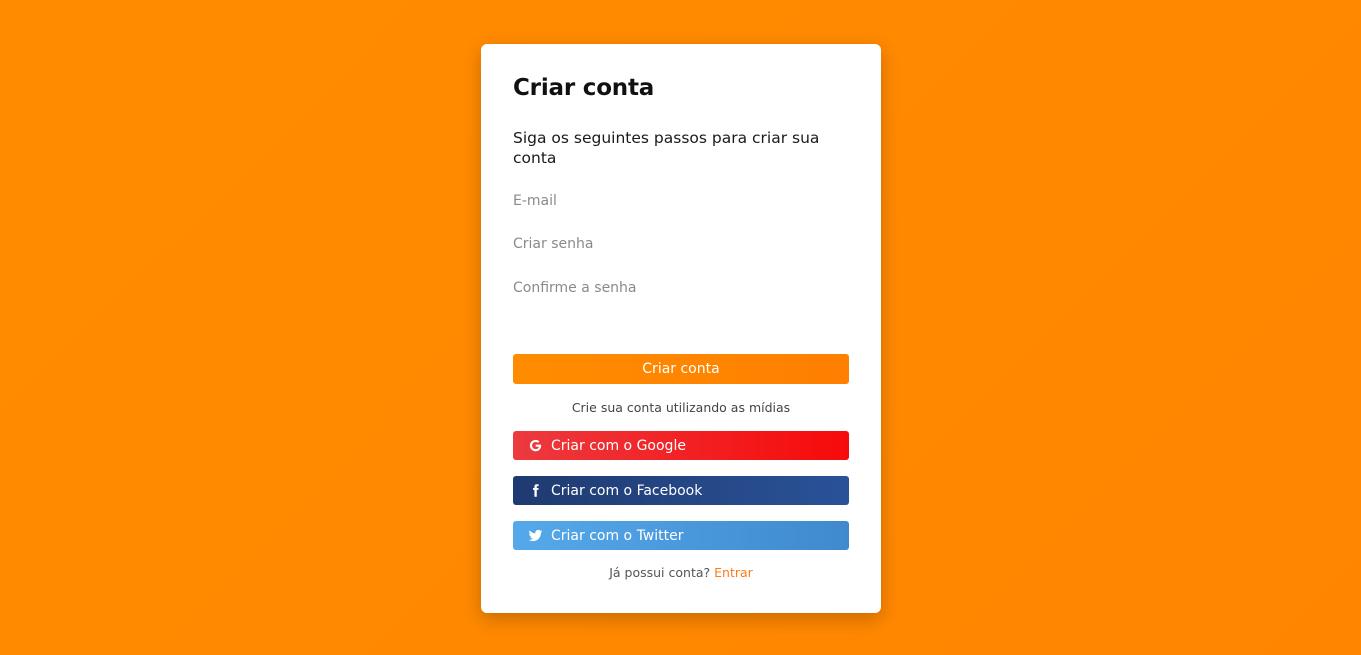 The image size is (1361, 655). What do you see at coordinates (681, 407) in the screenshot?
I see `social-caption: Crie sua conta utilizando as mídias` at bounding box center [681, 407].